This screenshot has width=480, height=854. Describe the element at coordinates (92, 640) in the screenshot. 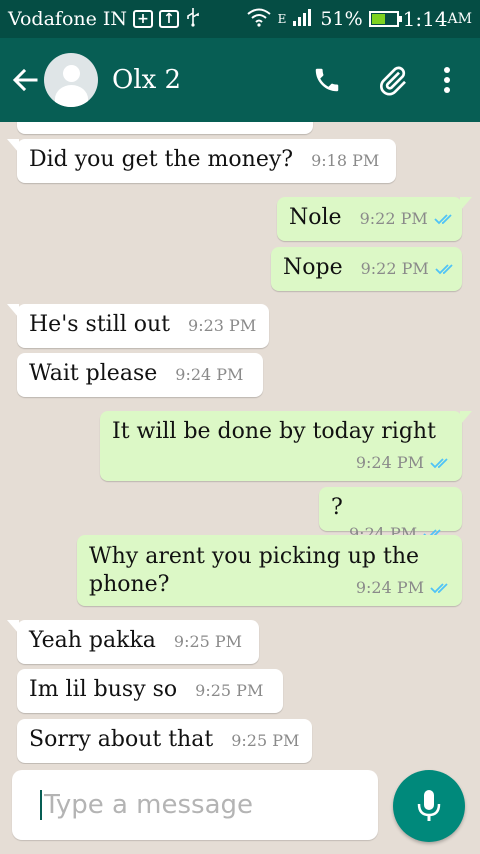

I see `message-text: Yeah pakka` at that location.